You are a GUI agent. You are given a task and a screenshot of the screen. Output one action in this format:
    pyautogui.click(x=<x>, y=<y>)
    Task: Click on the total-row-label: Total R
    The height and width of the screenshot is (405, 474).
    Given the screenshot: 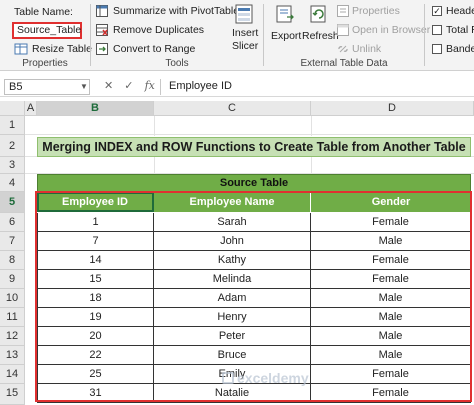 What is the action you would take?
    pyautogui.click(x=460, y=30)
    